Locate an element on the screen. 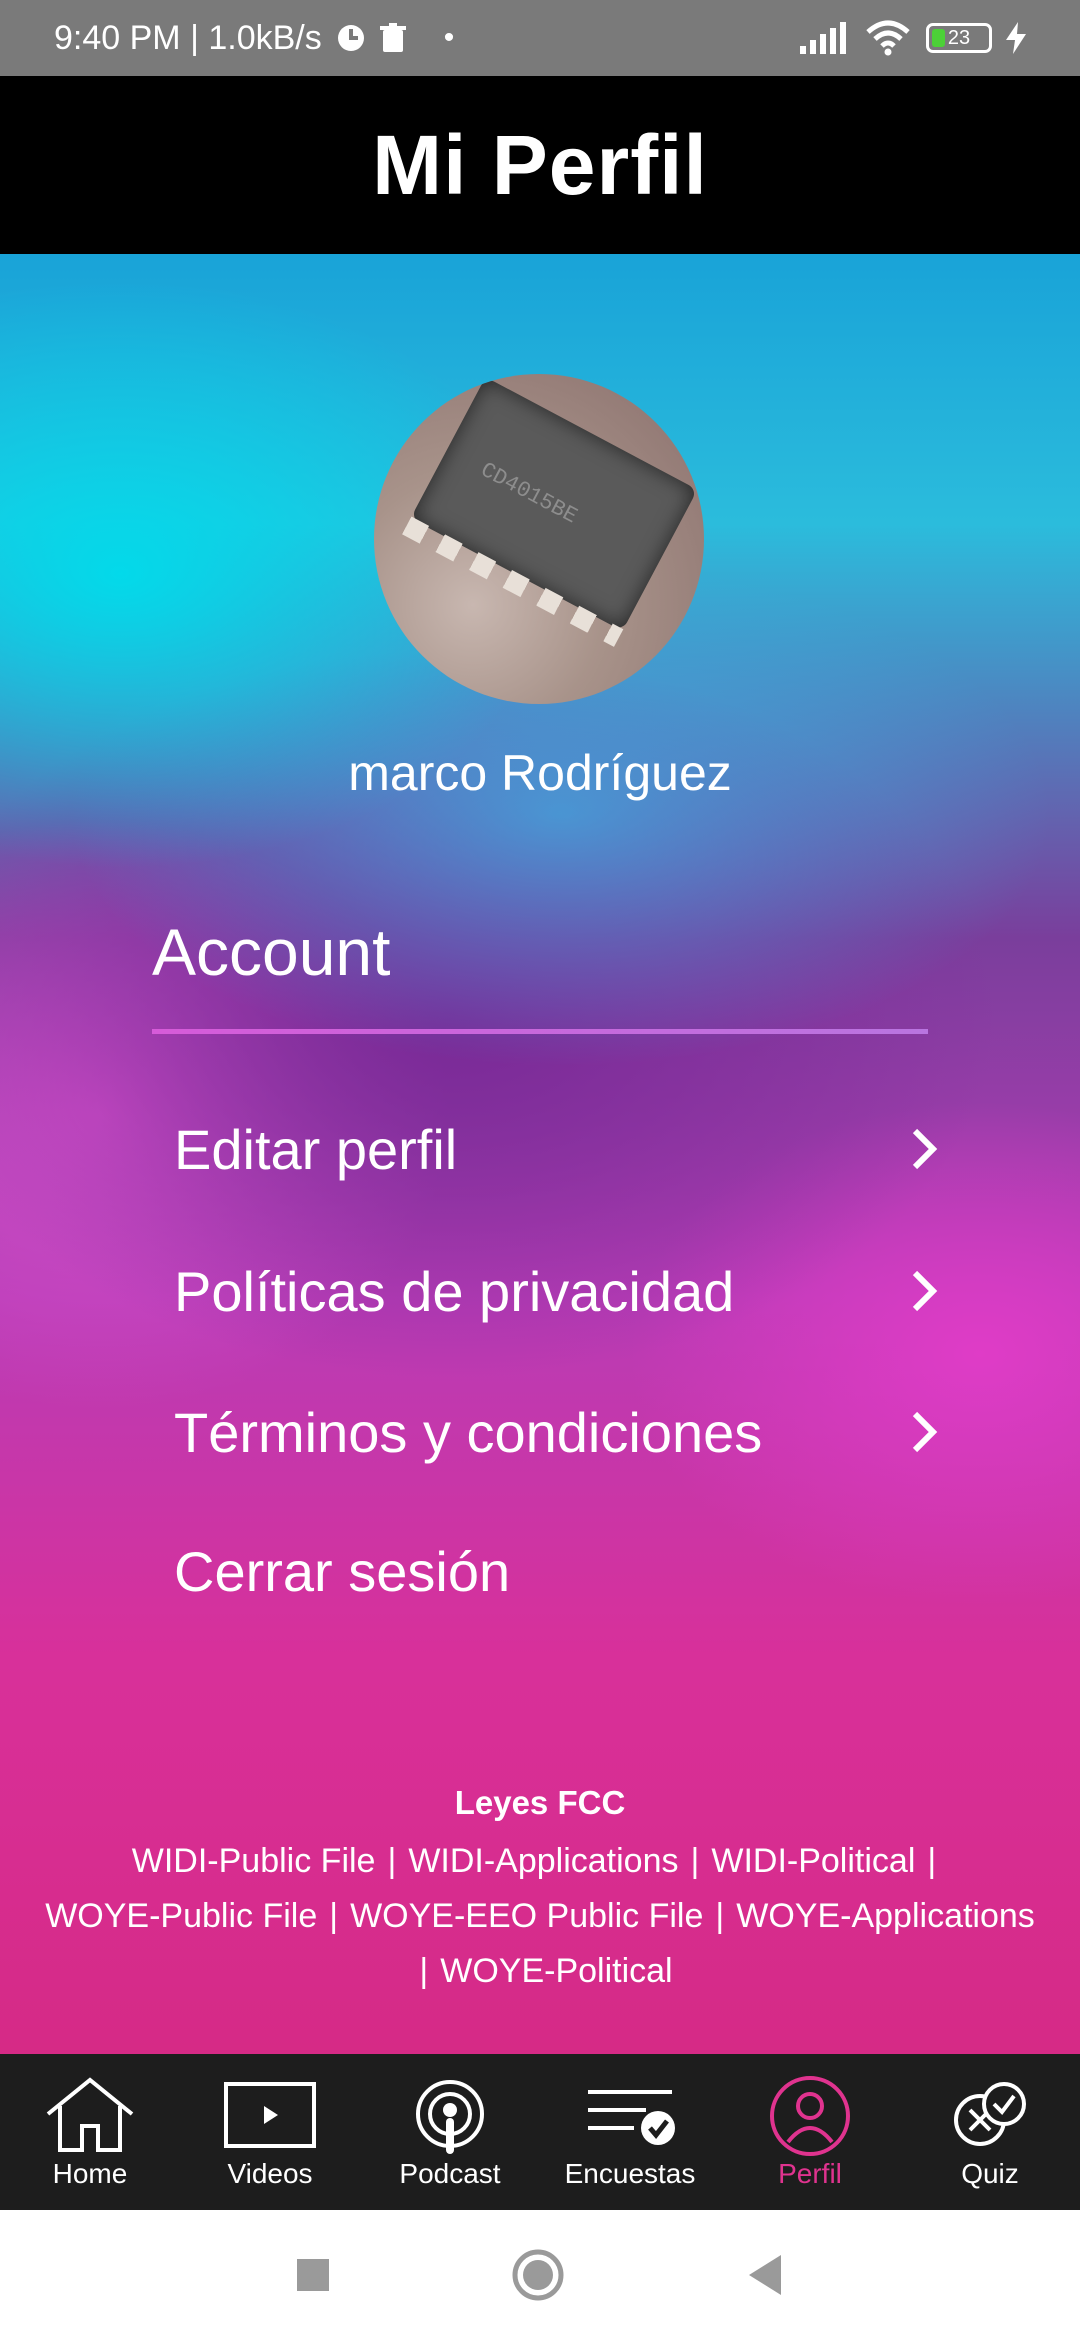  avatar-photo is located at coordinates (554, 504).